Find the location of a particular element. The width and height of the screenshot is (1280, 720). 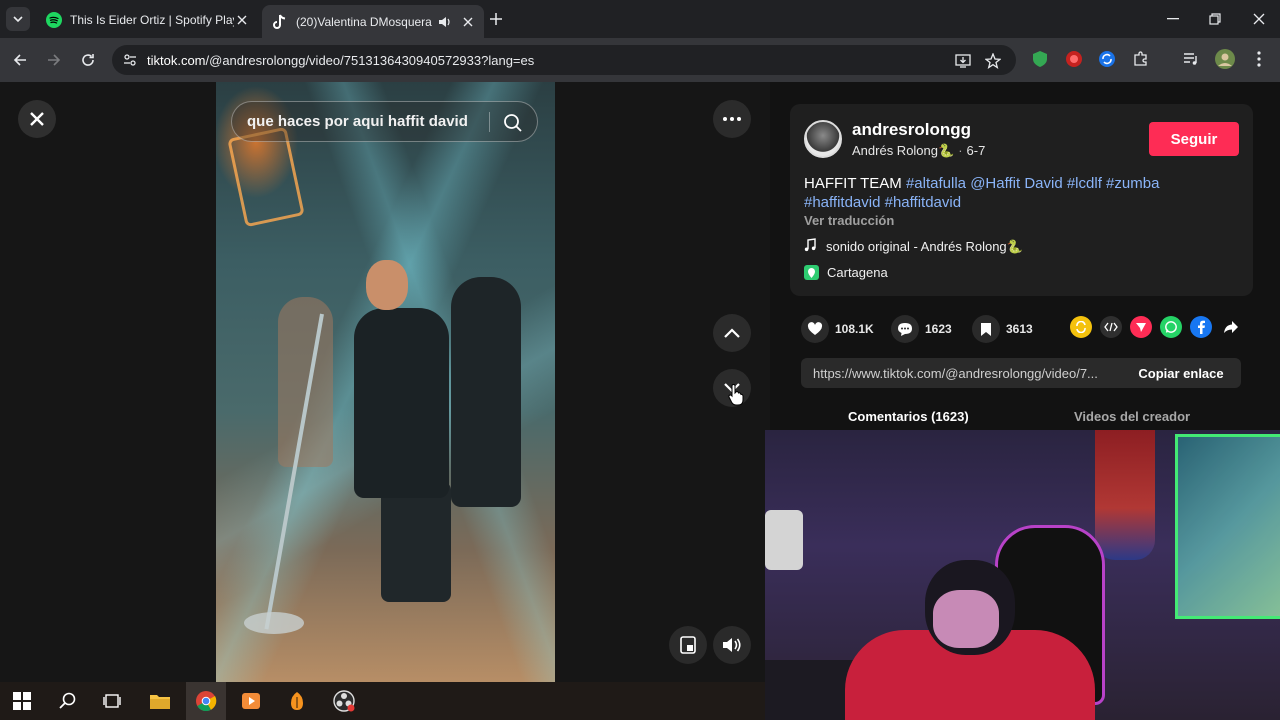

location-pin-icon is located at coordinates (811, 272).